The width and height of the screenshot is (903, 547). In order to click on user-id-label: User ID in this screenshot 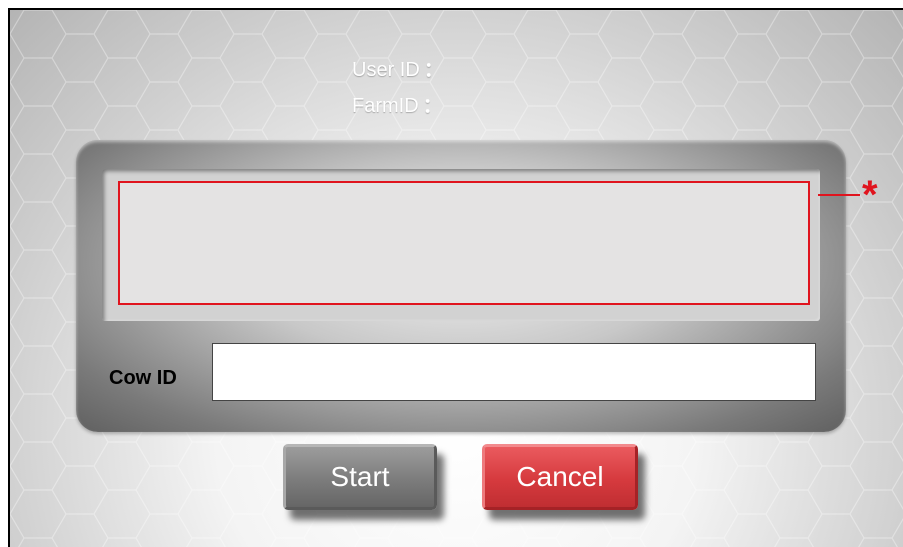, I will do `click(386, 70)`.